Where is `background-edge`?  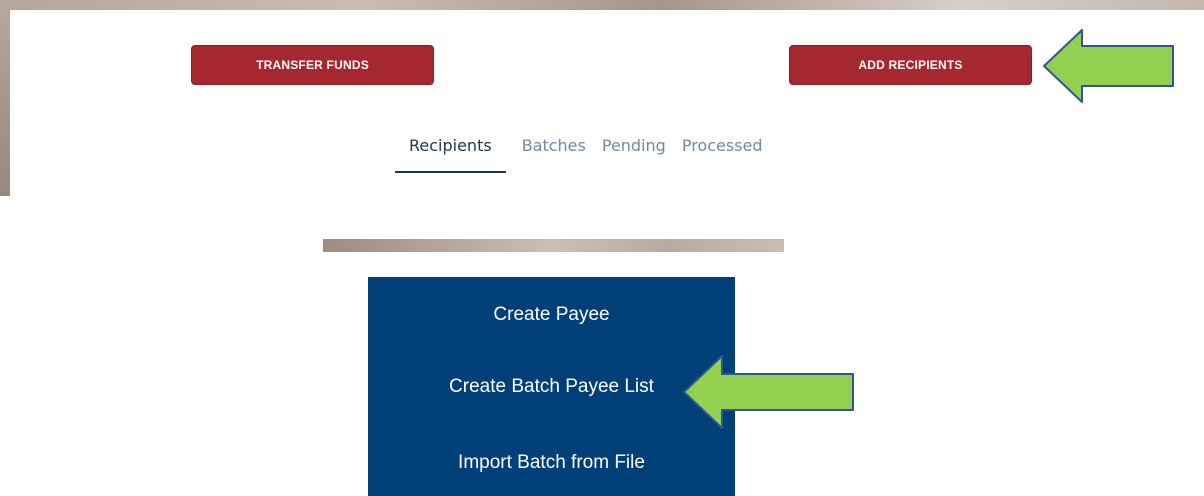
background-edge is located at coordinates (5, 98).